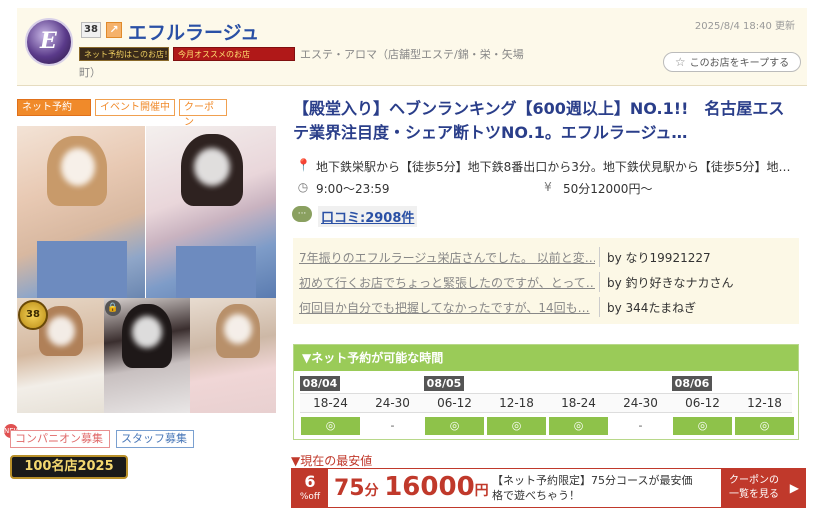  Describe the element at coordinates (548, 187) in the screenshot. I see `yen-icon: ¥` at that location.